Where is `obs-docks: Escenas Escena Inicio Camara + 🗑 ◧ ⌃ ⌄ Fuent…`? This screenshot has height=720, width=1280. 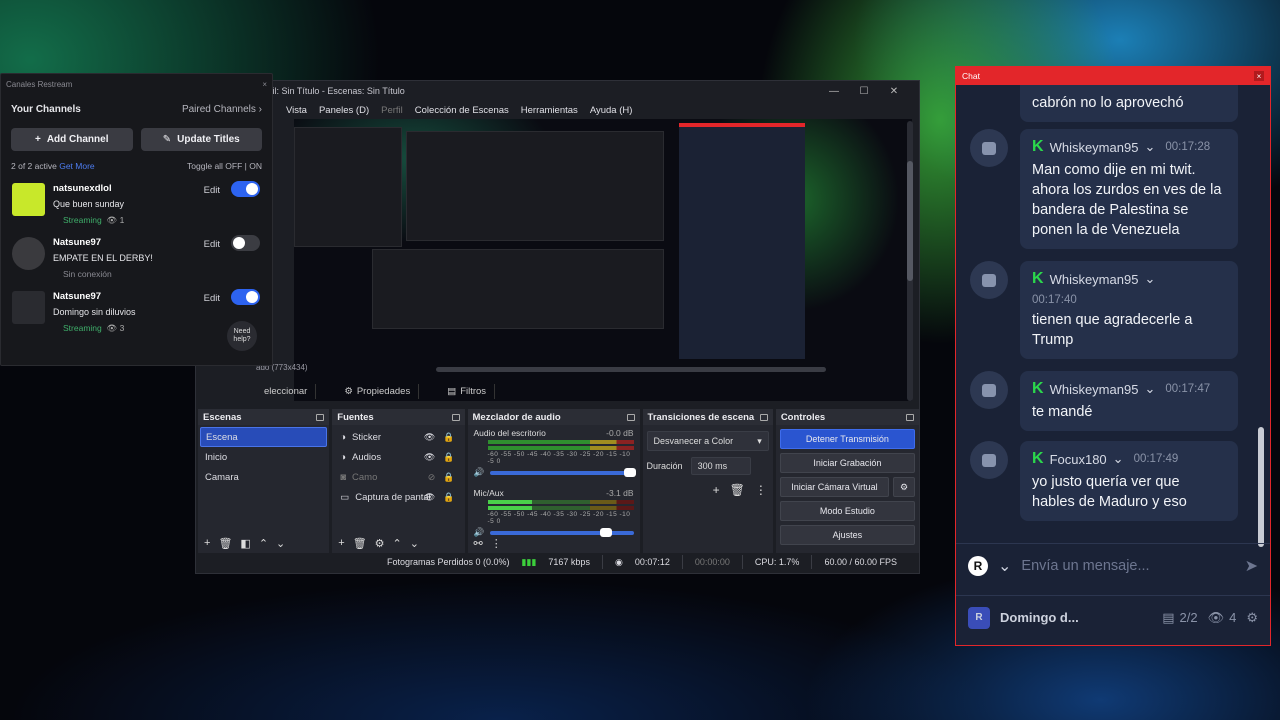
obs-docks: Escenas Escena Inicio Camara + 🗑 ◧ ⌃ ⌄ Fuent… is located at coordinates (558, 481).